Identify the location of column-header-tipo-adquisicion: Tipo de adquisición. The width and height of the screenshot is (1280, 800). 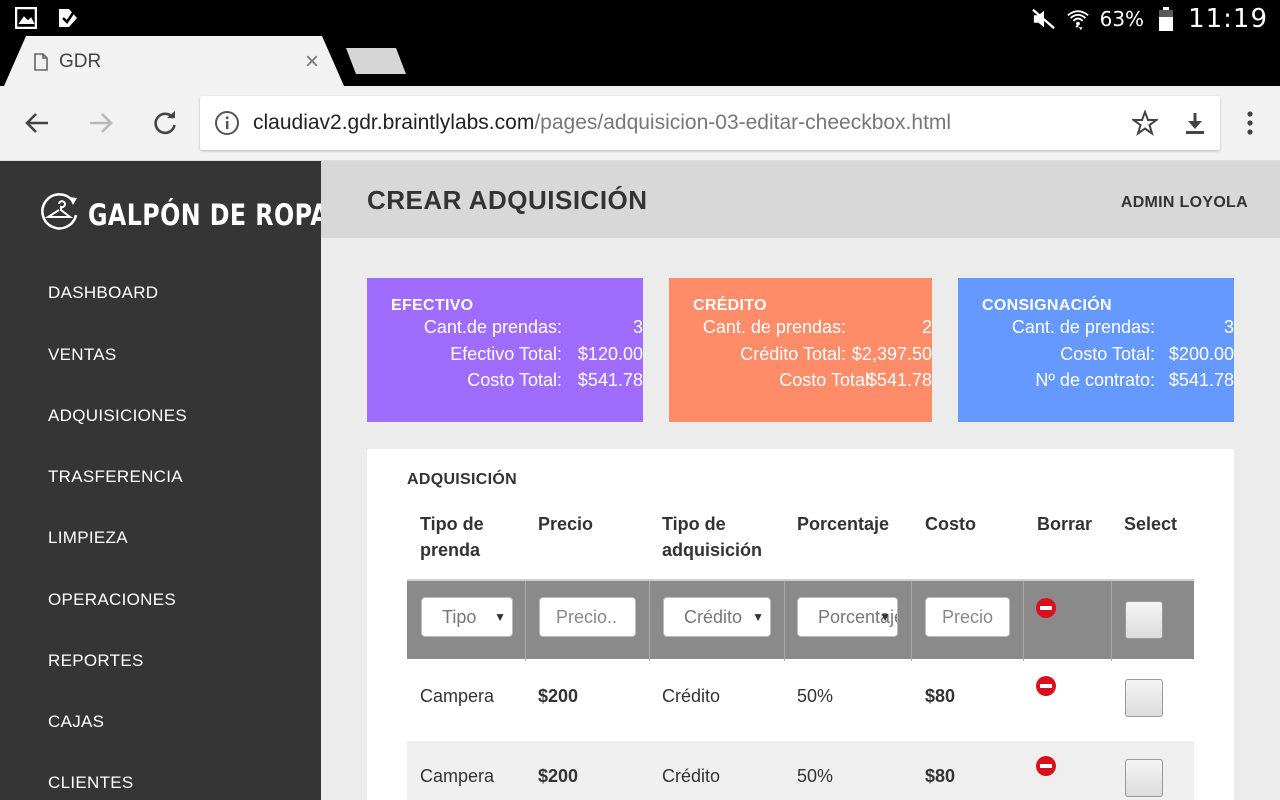
(712, 537).